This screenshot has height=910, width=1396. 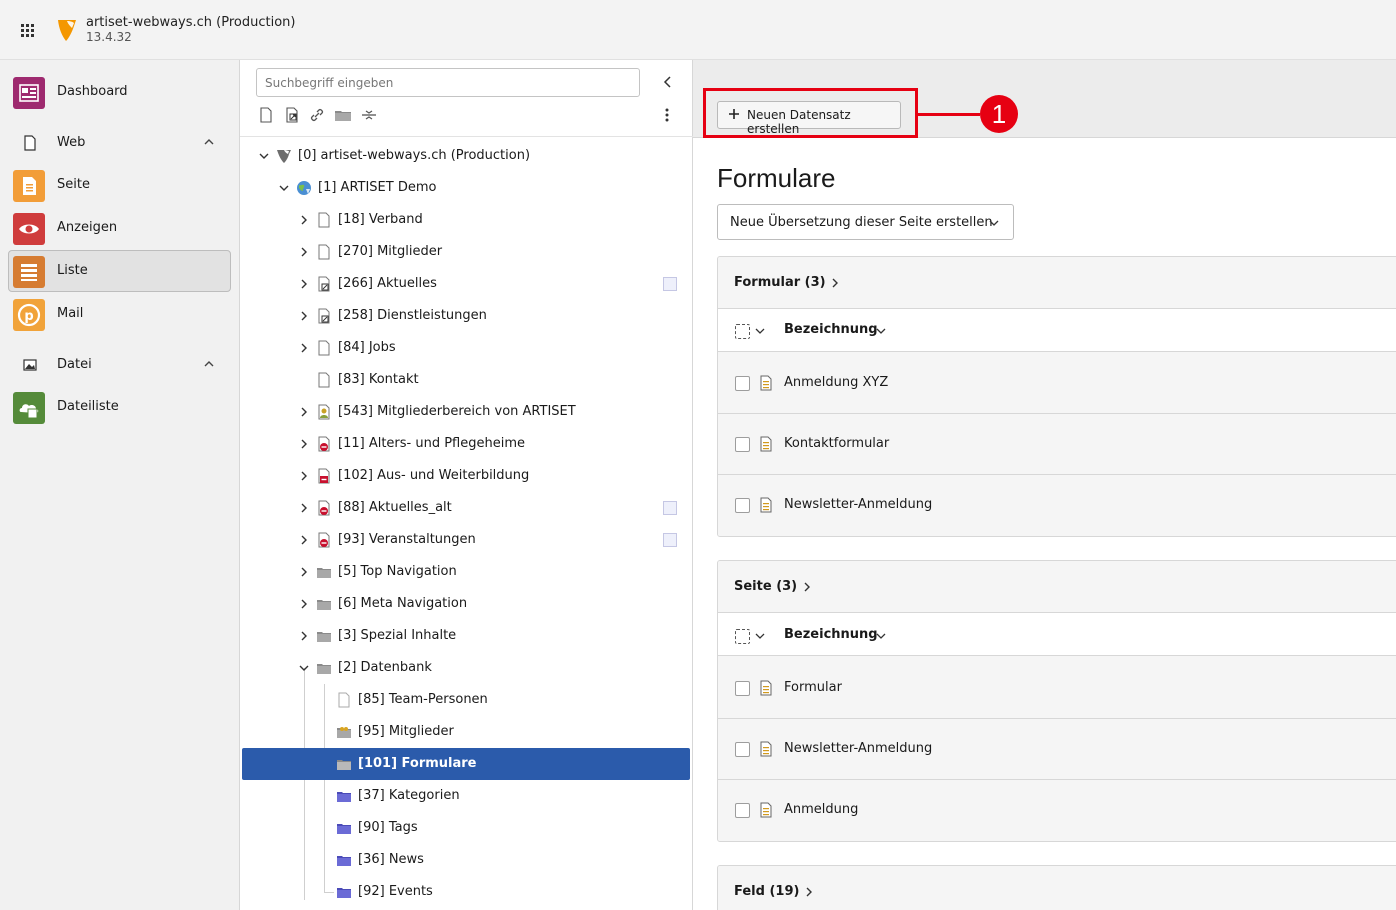 What do you see at coordinates (466, 668) in the screenshot?
I see `tree-node: [2] Datenbank` at bounding box center [466, 668].